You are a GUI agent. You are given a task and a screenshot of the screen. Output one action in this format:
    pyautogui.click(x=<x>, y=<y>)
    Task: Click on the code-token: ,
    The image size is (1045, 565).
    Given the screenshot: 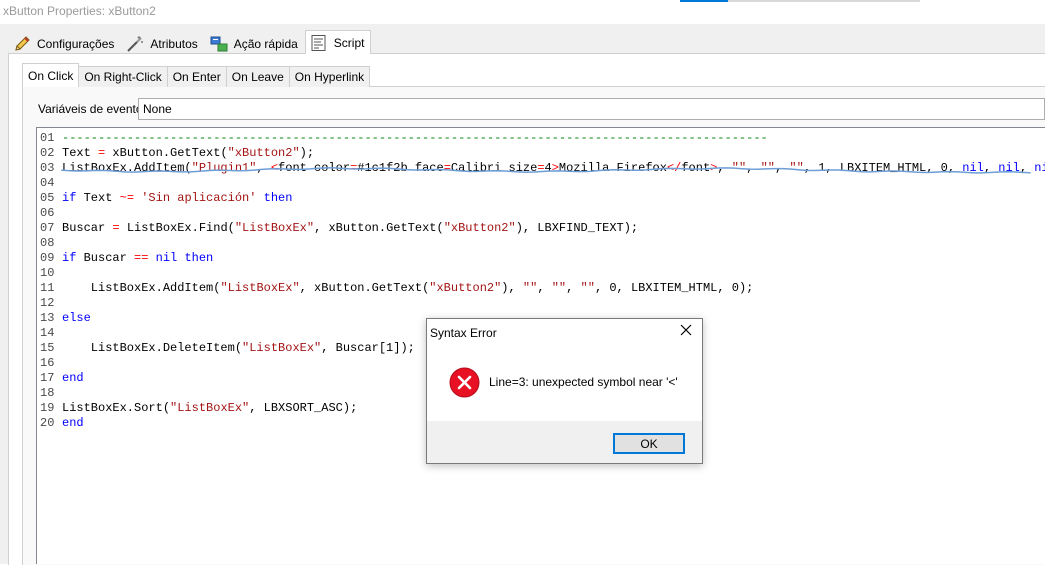 What is the action you would take?
    pyautogui.click(x=573, y=288)
    